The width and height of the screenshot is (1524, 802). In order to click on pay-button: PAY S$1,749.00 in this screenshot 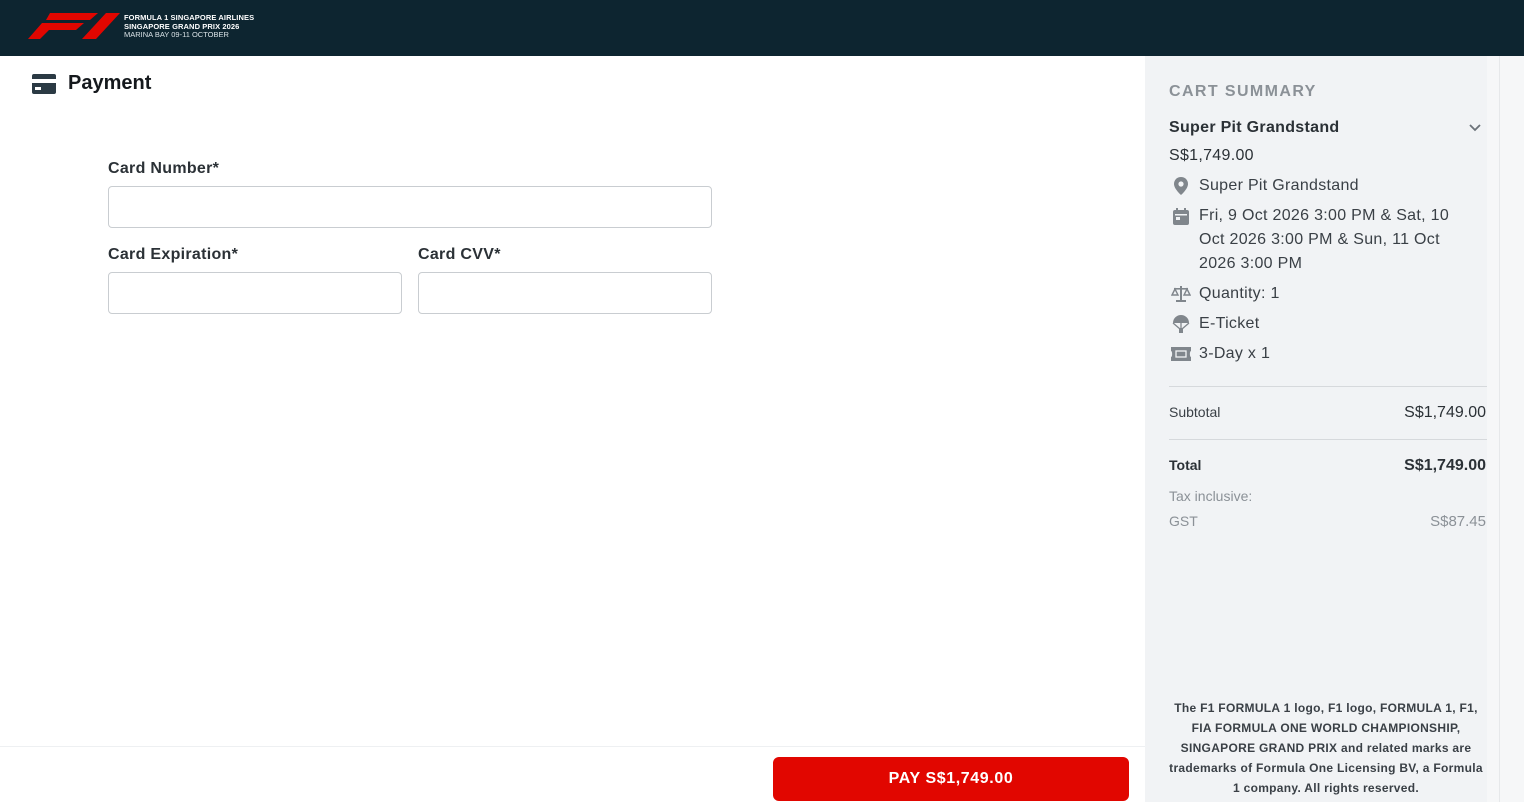, I will do `click(951, 779)`.